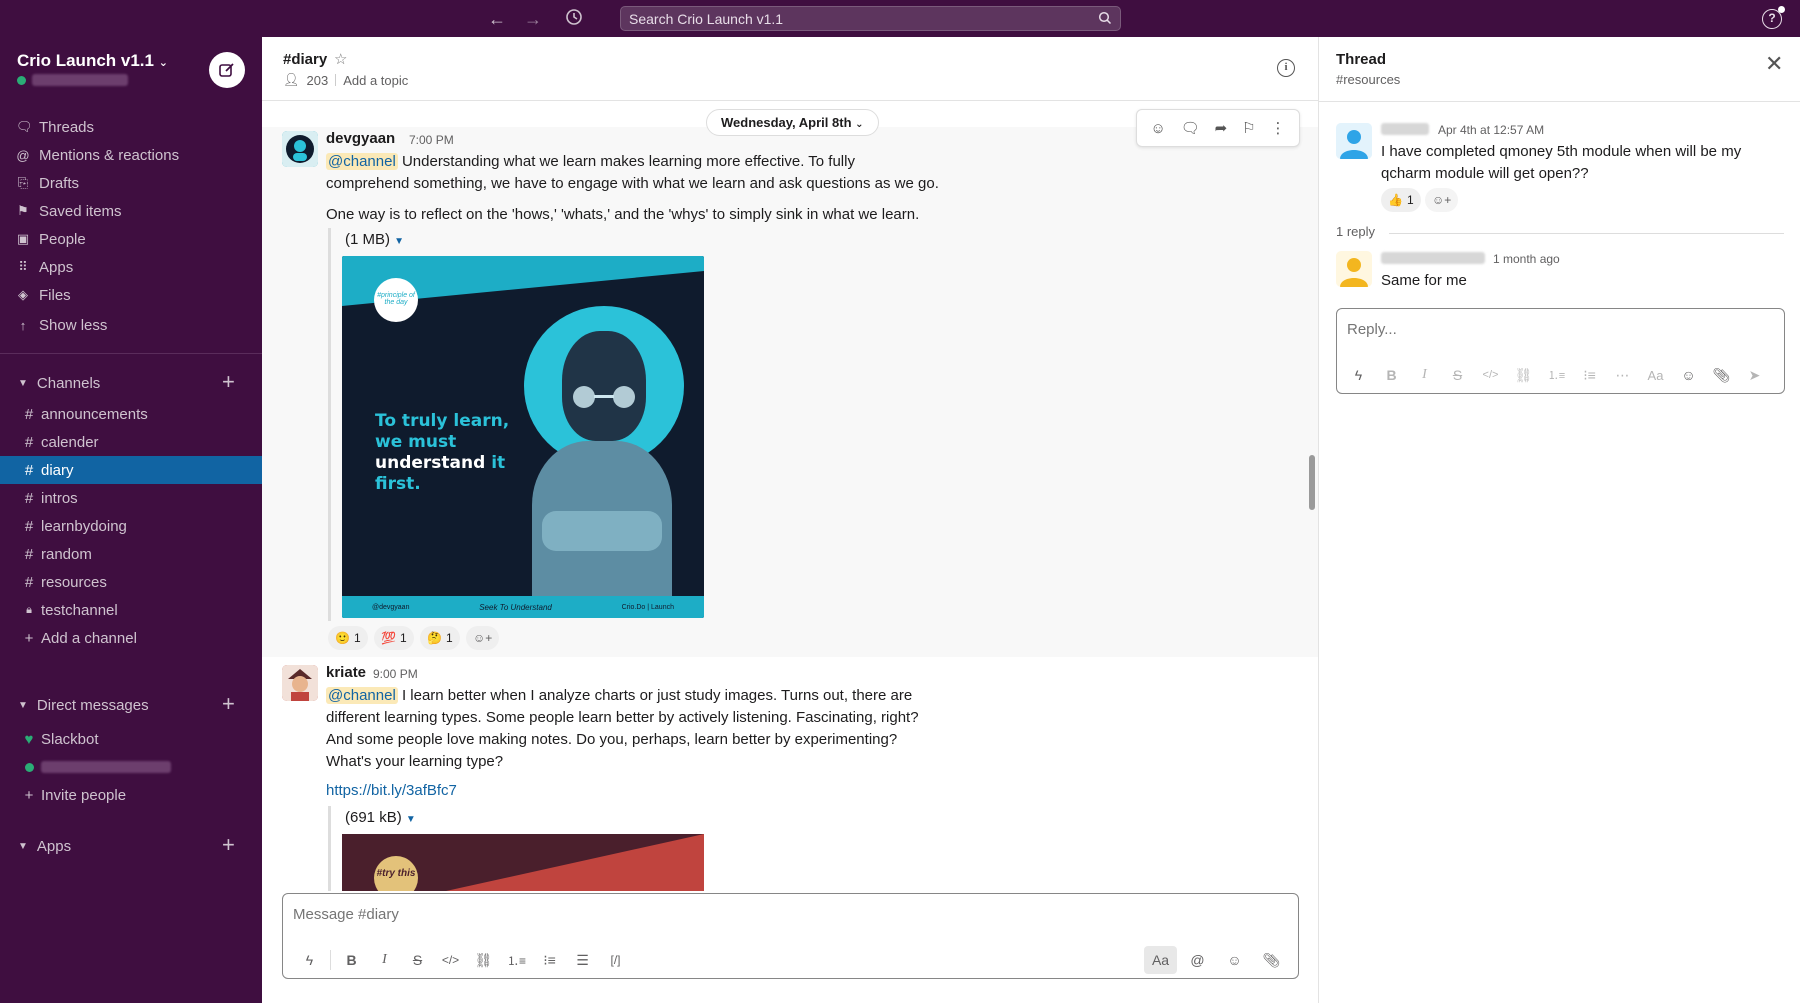  I want to click on apps-section-header: ▼ Apps, so click(44, 846).